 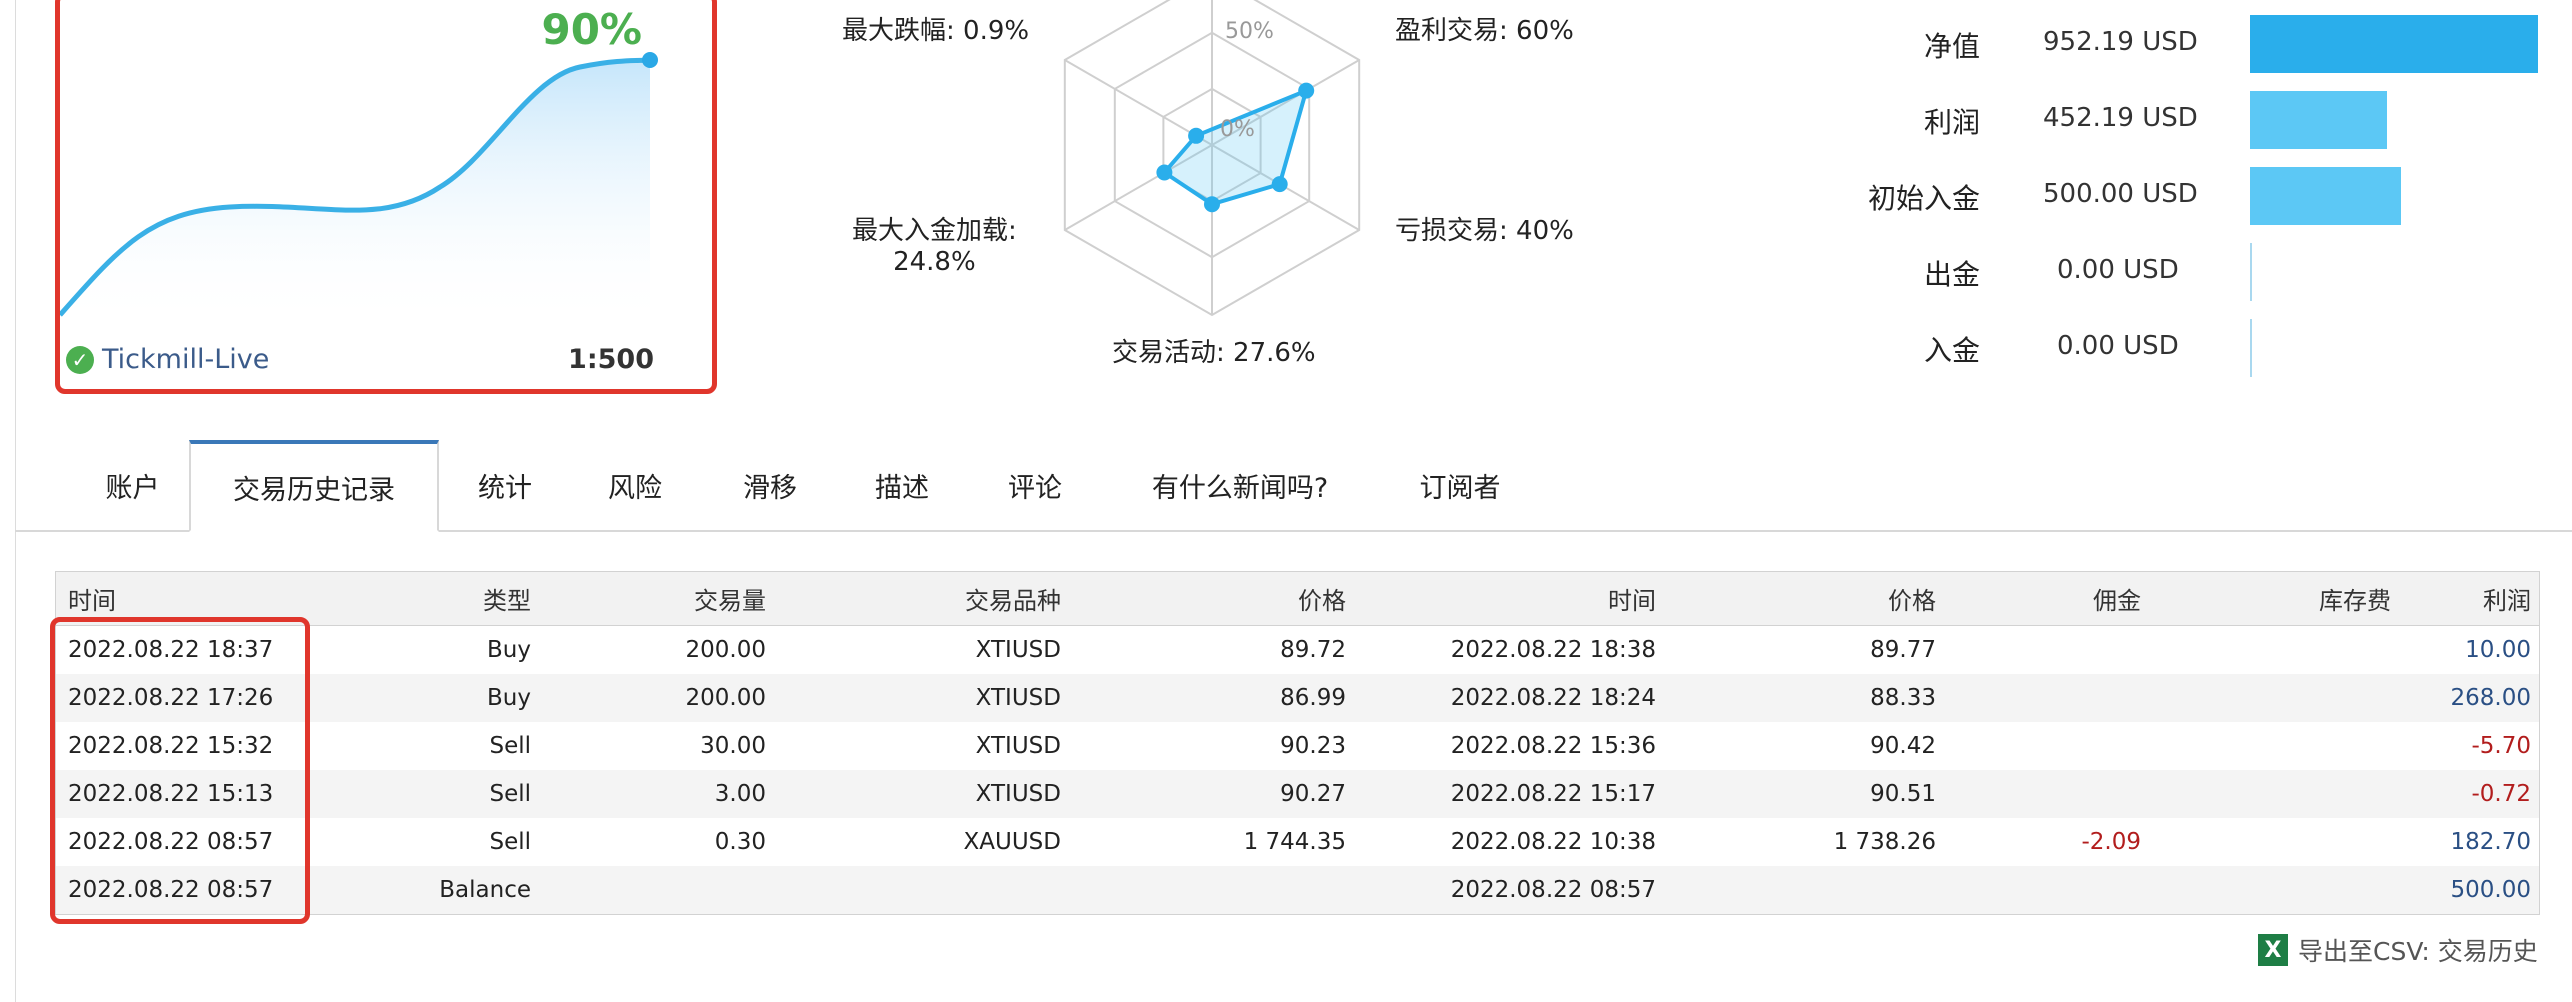 I want to click on summary-label: 初始入金, so click(x=1923, y=198).